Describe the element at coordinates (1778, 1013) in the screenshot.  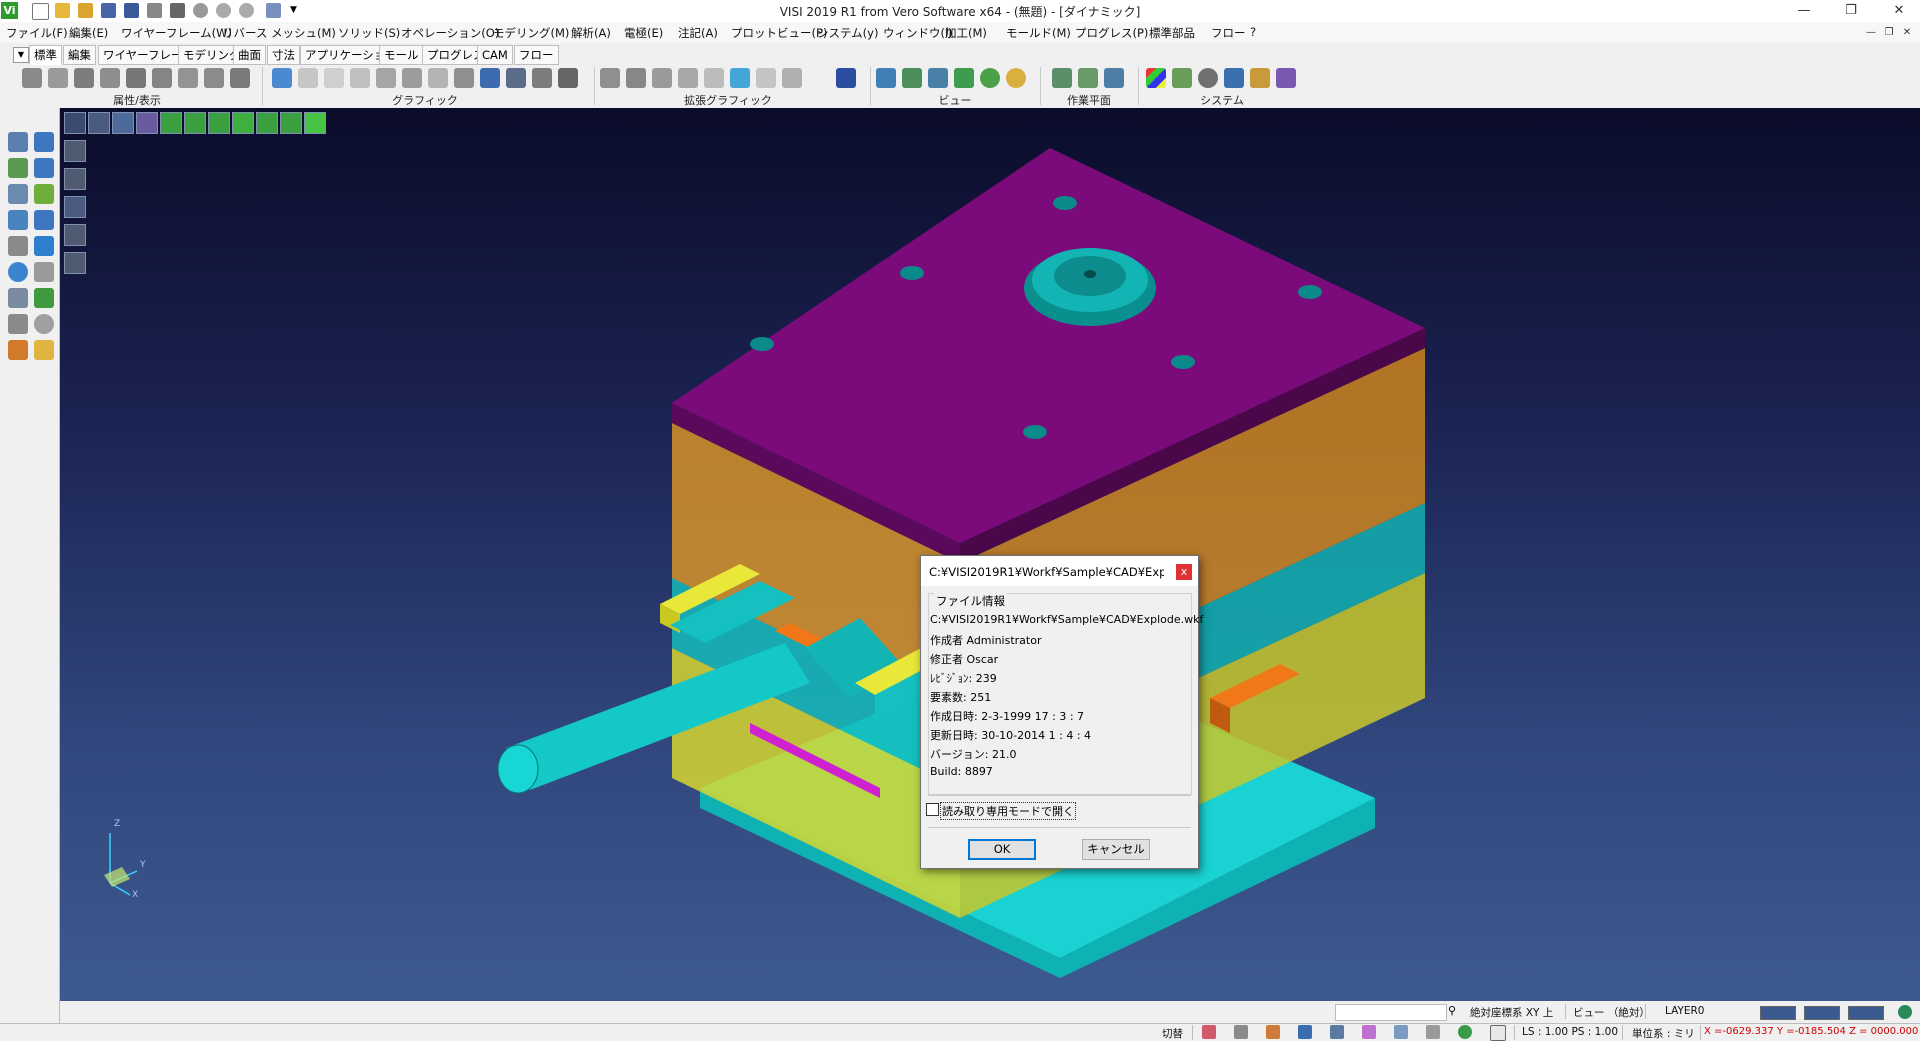
I see `layer-color-swatch` at that location.